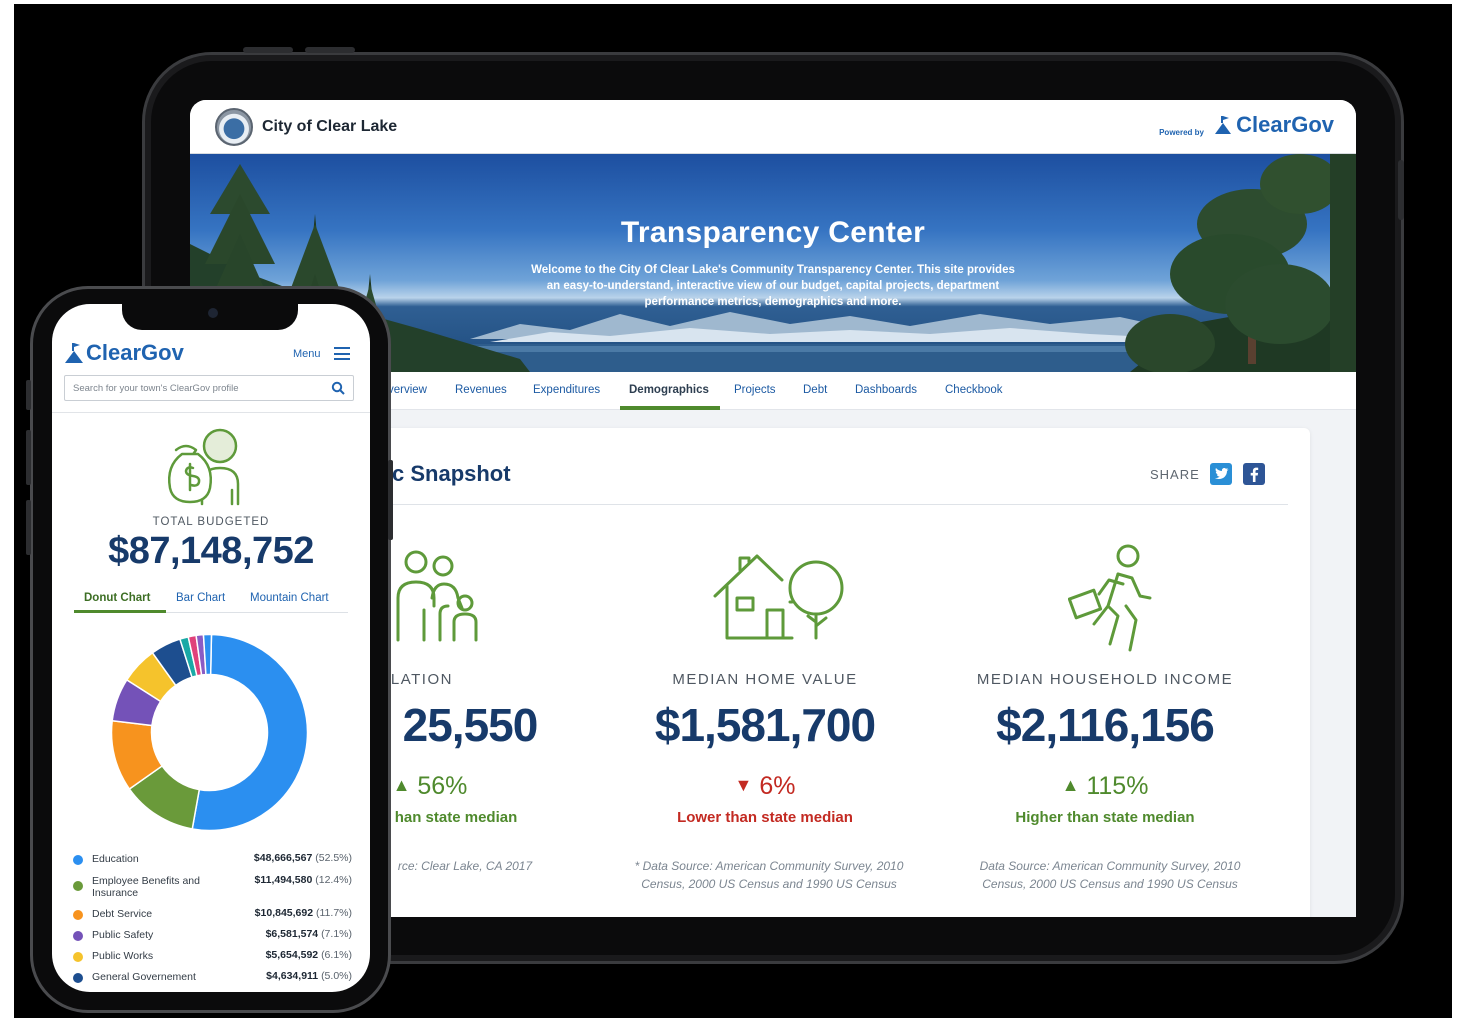 This screenshot has height=1022, width=1458. What do you see at coordinates (115, 859) in the screenshot?
I see `legend-label: Education` at bounding box center [115, 859].